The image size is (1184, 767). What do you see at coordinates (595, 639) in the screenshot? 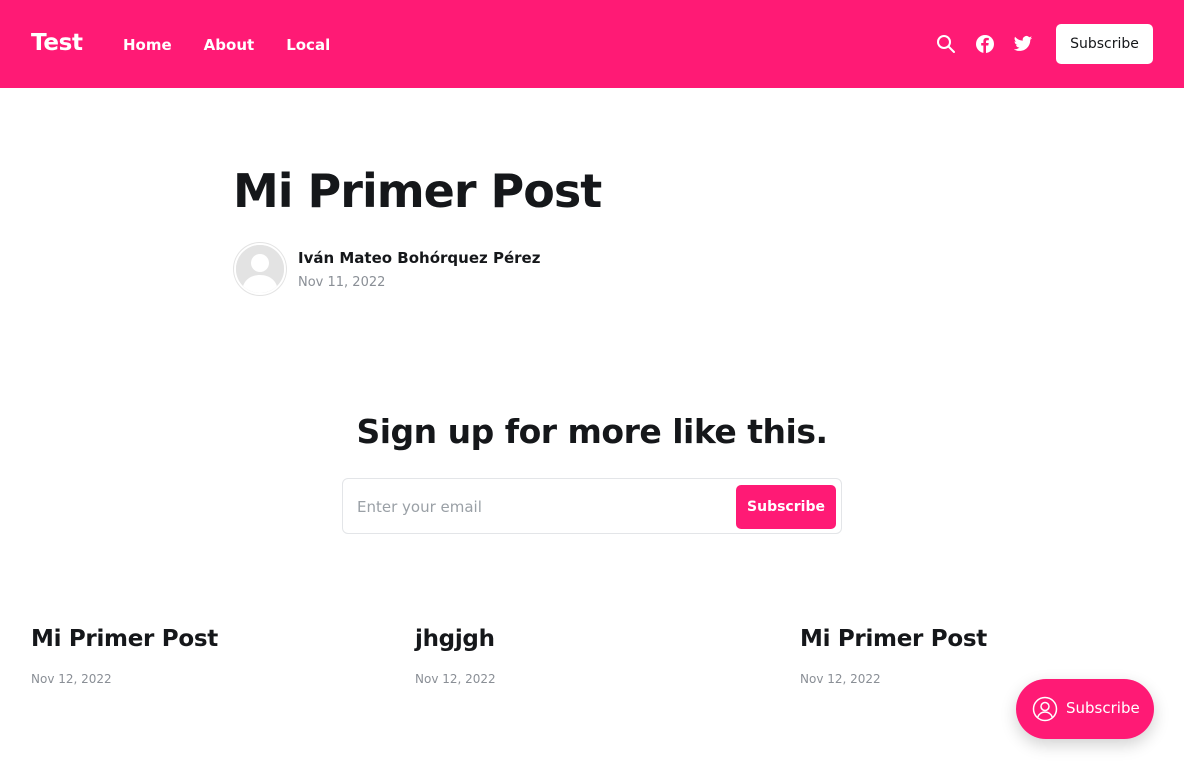
I see `post-card-title: jhgjgh` at bounding box center [595, 639].